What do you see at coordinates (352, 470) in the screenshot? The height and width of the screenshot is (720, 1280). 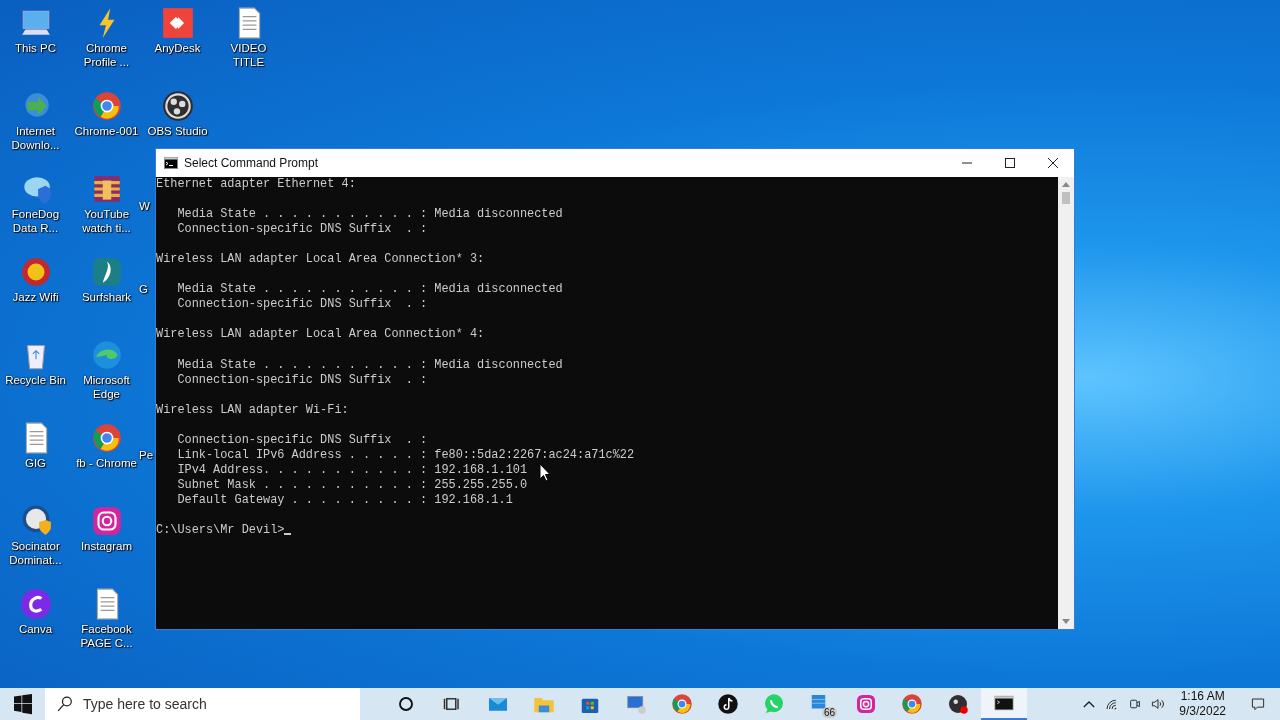 I see `console-line: IPv4 Address. . . . . . . . . . . : 192.168.1.101` at bounding box center [352, 470].